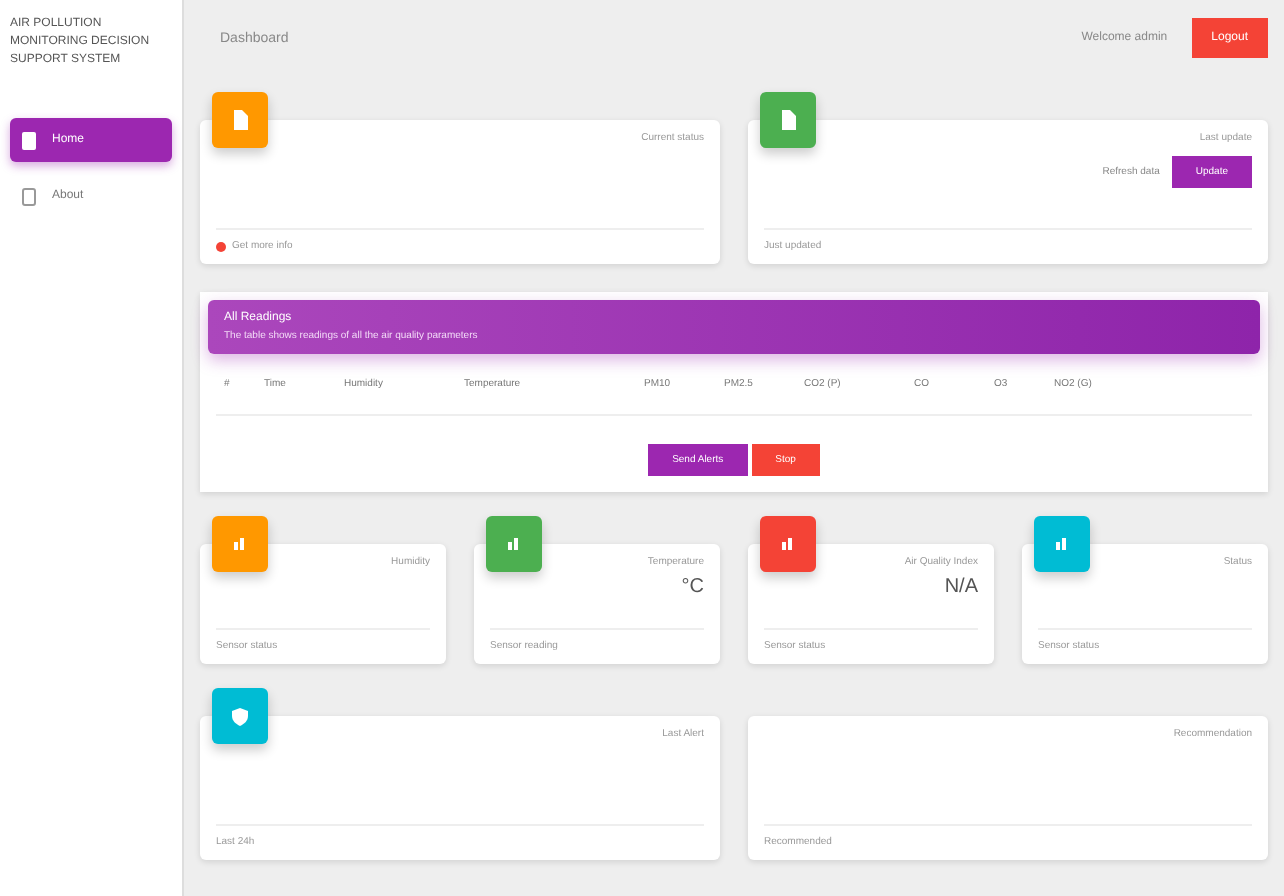  I want to click on phone-icon, so click(29, 196).